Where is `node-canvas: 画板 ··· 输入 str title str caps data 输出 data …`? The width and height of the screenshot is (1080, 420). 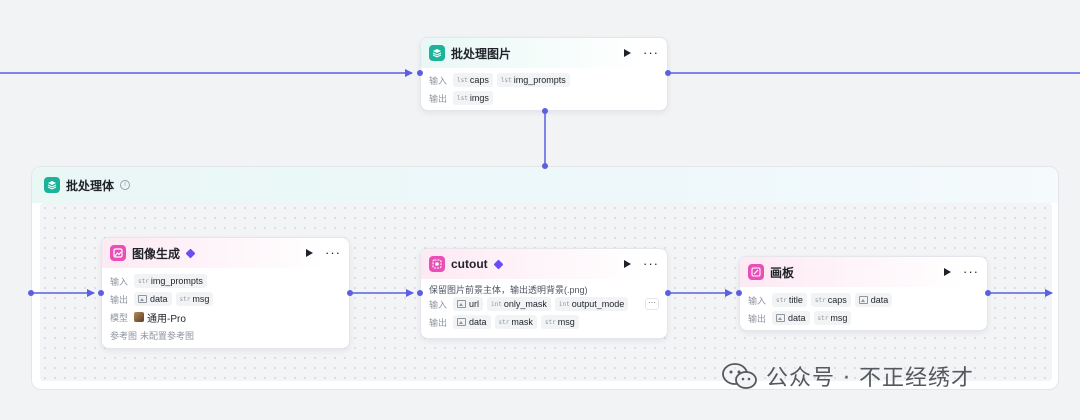 node-canvas: 画板 ··· 输入 str title str caps data 输出 data … is located at coordinates (863, 293).